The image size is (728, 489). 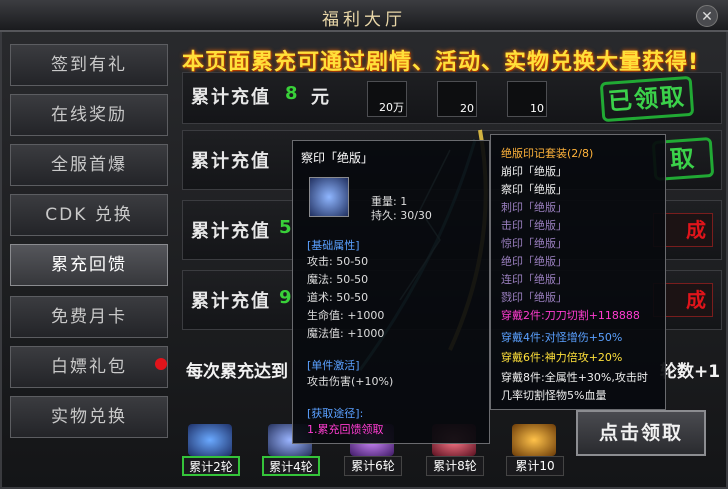 I want to click on sidebar-item-online-reward: 在线奖励, so click(x=89, y=115).